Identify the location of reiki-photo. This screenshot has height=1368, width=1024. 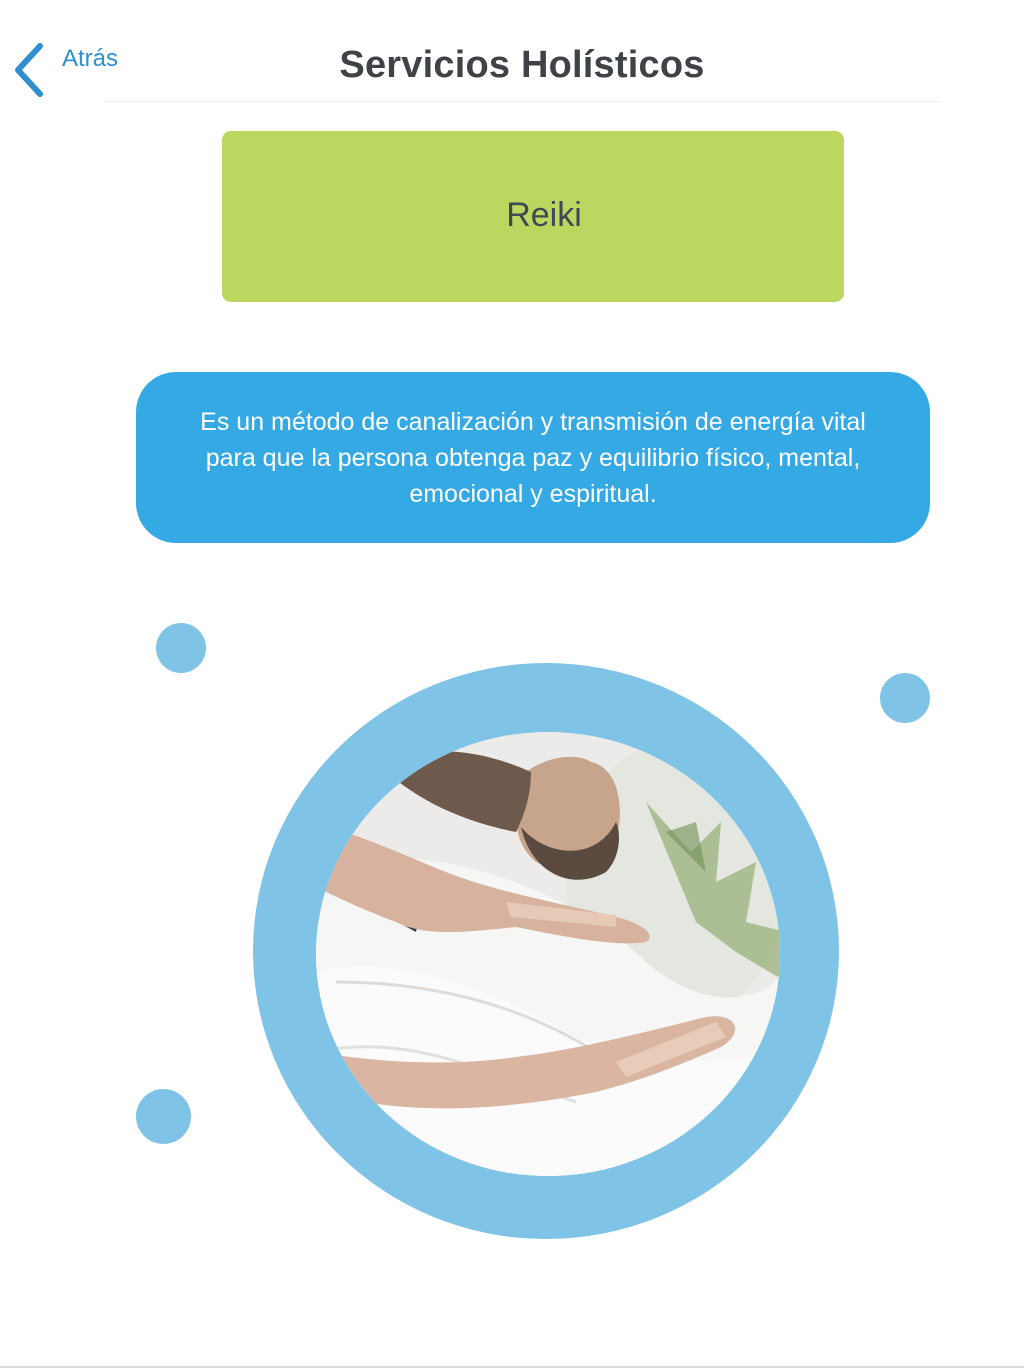
(548, 954).